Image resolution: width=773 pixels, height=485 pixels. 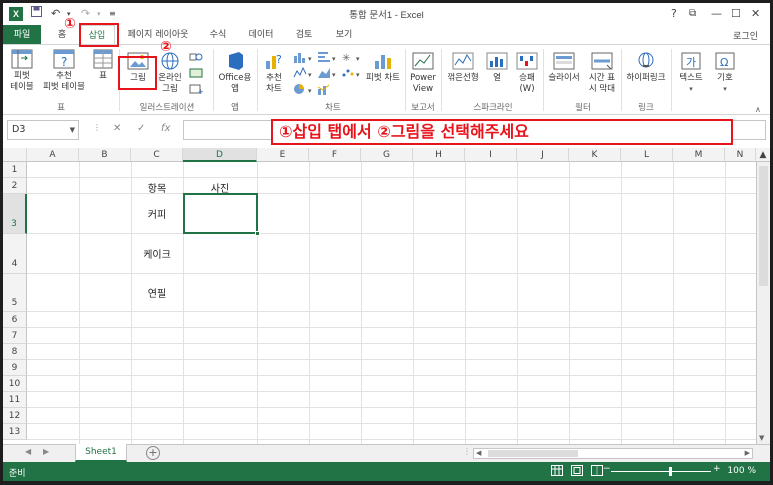 What do you see at coordinates (157, 213) in the screenshot?
I see `cell-c3: 커피` at bounding box center [157, 213].